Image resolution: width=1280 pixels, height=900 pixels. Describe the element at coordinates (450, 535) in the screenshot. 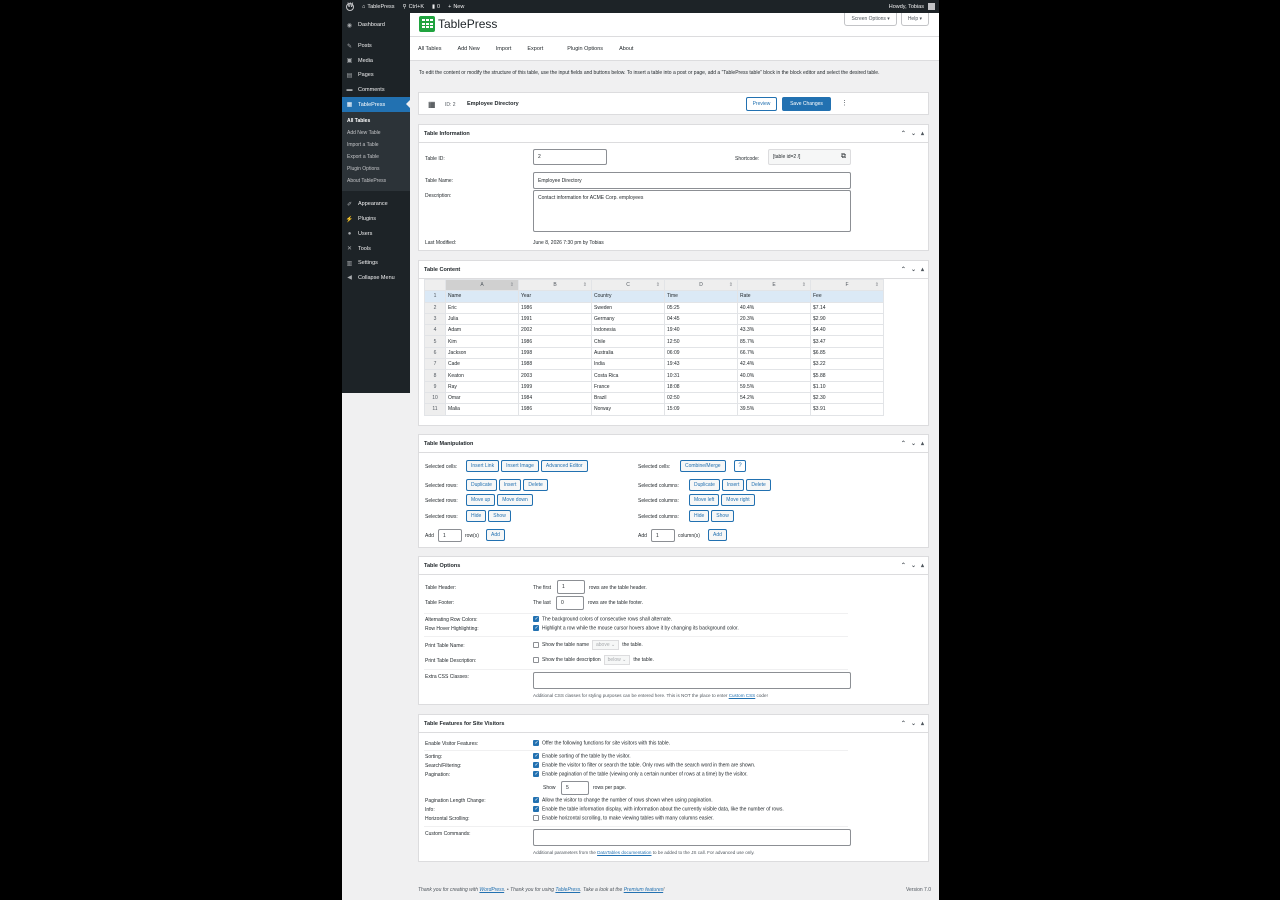

I see `add-rows-input: 1` at that location.